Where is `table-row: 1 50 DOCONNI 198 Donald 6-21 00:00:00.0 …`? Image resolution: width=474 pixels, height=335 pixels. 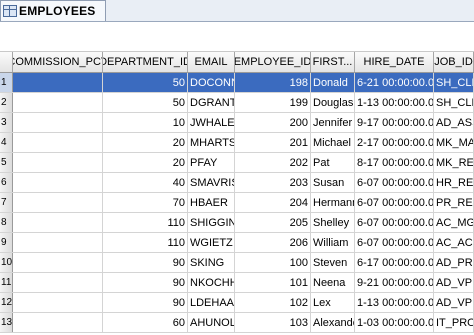 table-row: 1 50 DOCONNI 198 Donald 6-21 00:00:00.0 … is located at coordinates (237, 83).